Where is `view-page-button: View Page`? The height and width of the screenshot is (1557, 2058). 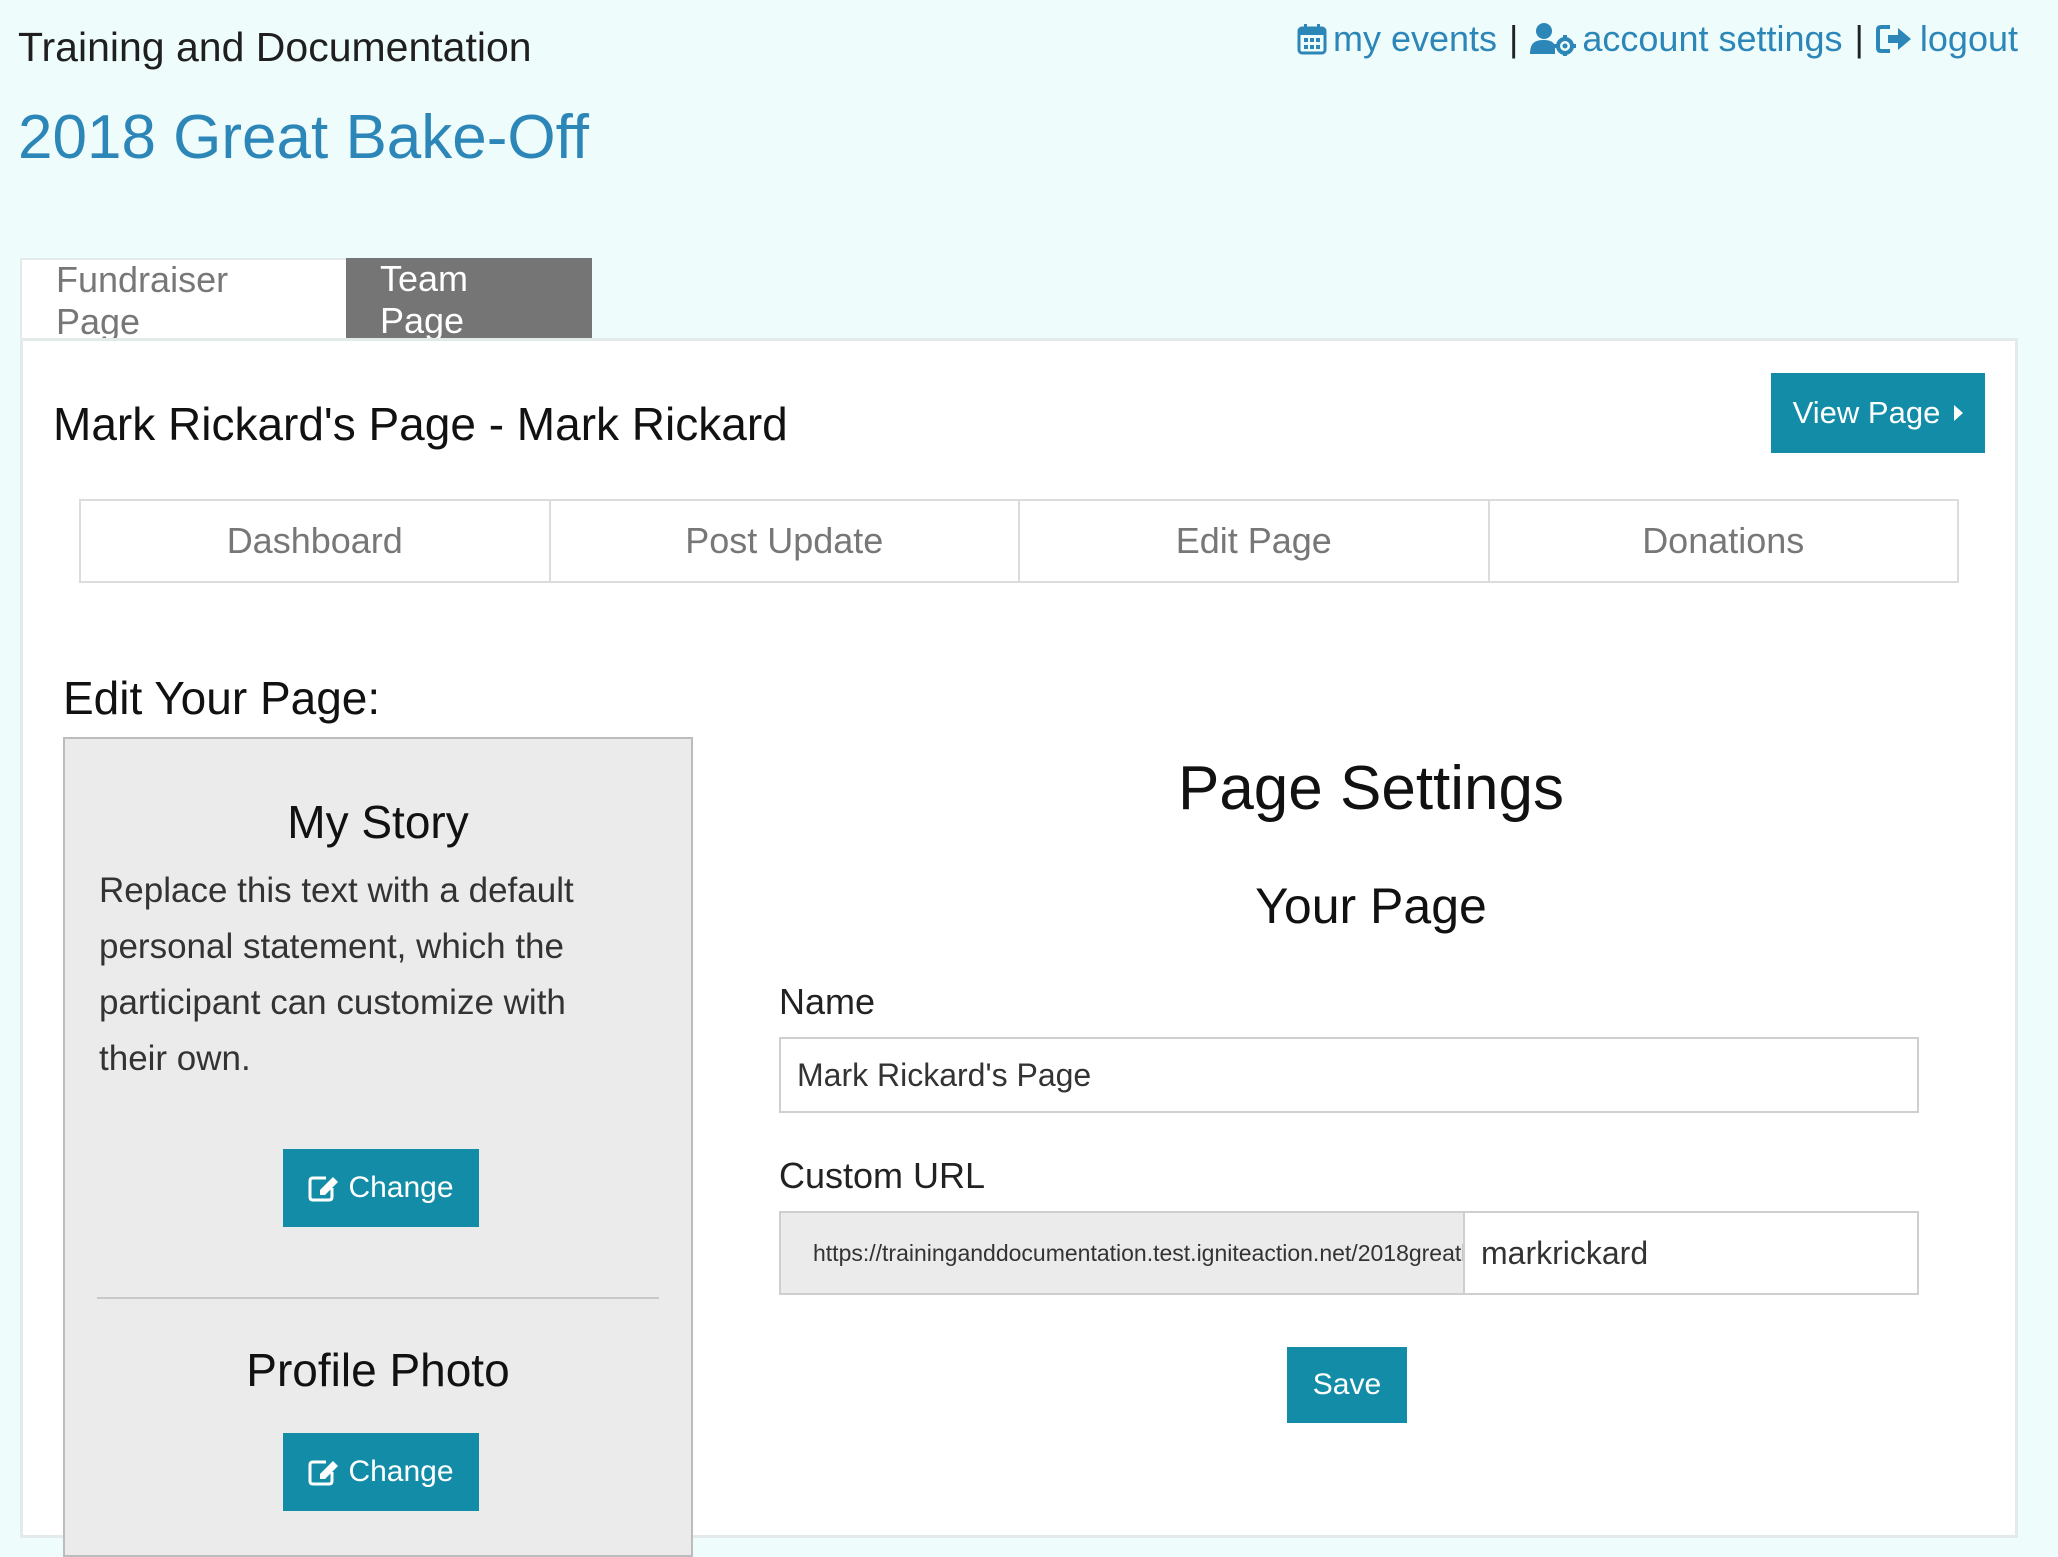 view-page-button: View Page is located at coordinates (1878, 413).